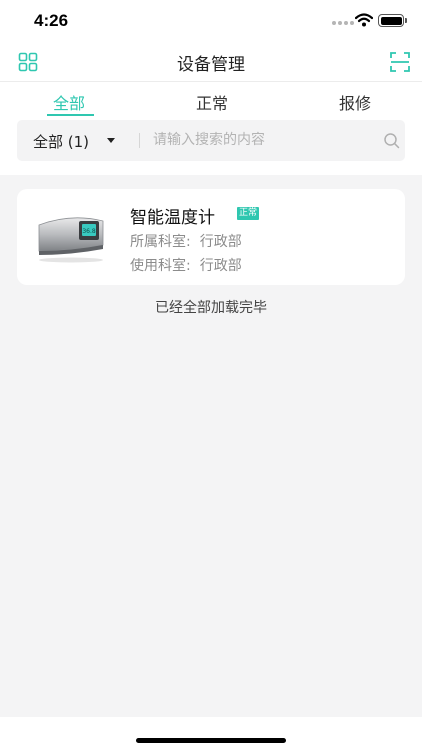  What do you see at coordinates (160, 242) in the screenshot?
I see `dept-label: 所属科室:` at bounding box center [160, 242].